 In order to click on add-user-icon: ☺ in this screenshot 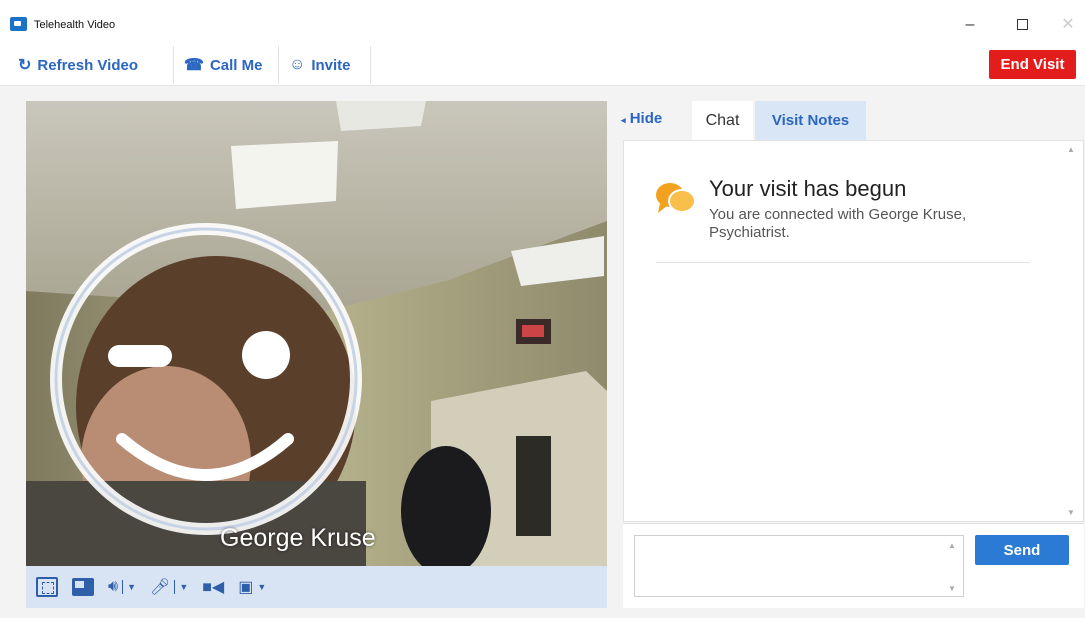, I will do `click(297, 64)`.